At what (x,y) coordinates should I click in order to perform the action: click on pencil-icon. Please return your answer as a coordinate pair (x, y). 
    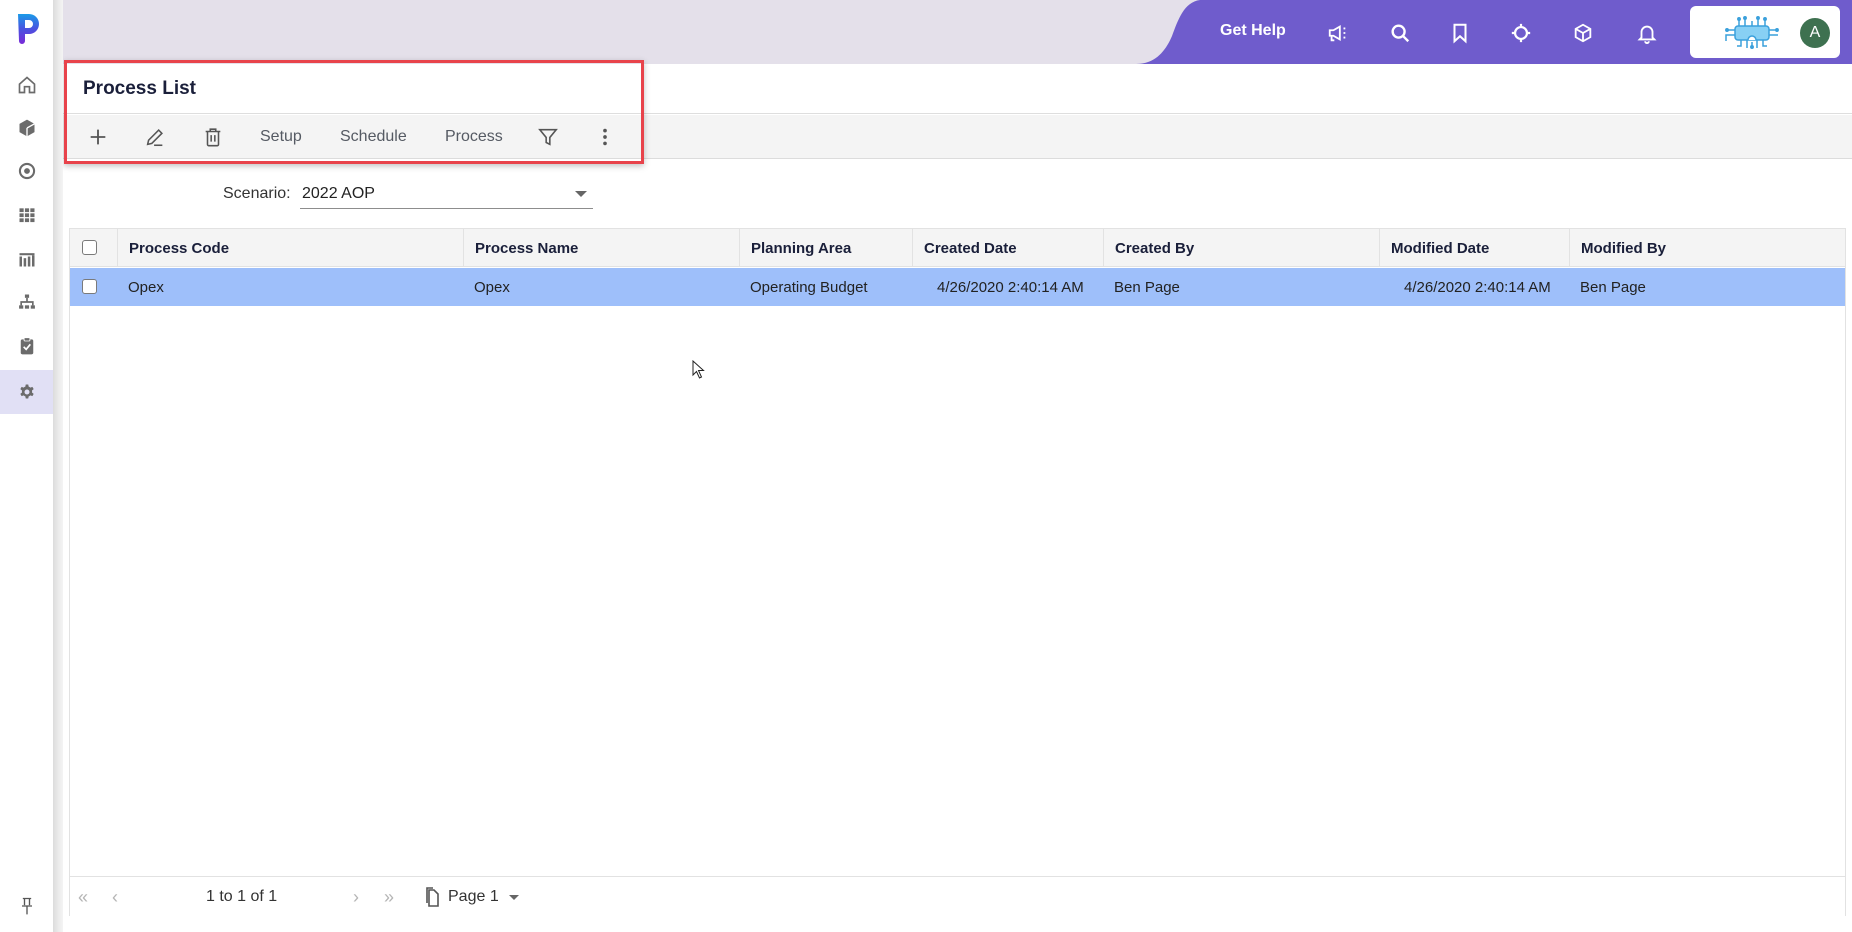
    Looking at the image, I should click on (154, 138).